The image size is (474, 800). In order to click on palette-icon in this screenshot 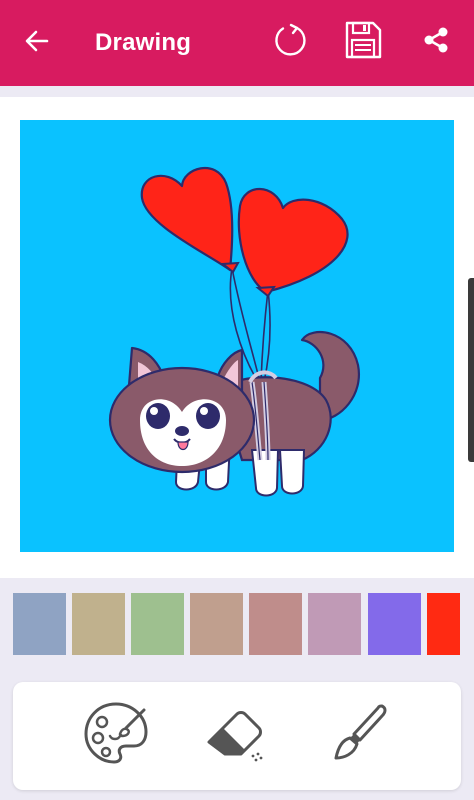, I will do `click(116, 733)`.